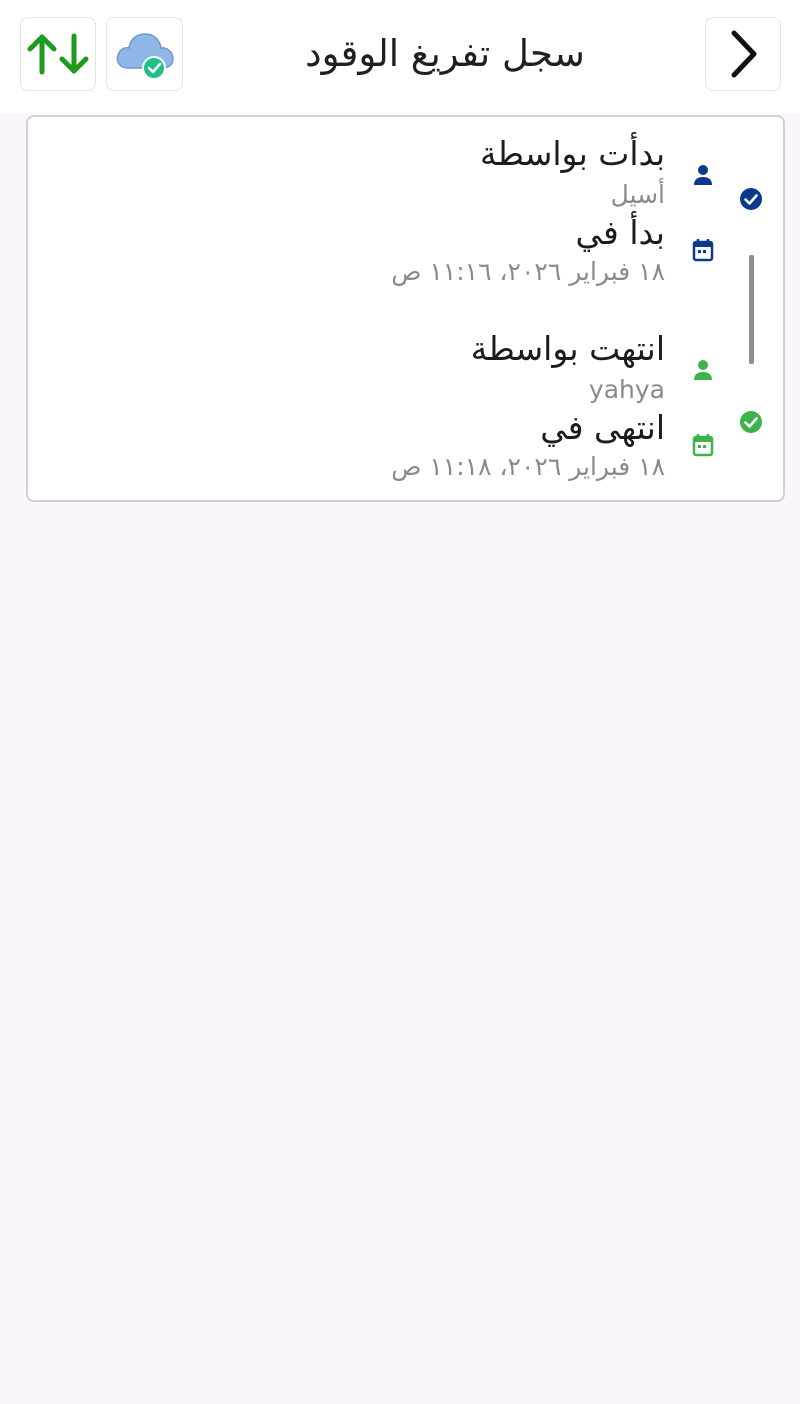 The width and height of the screenshot is (800, 1404). What do you see at coordinates (637, 194) in the screenshot?
I see `started-by-value: أسيل` at bounding box center [637, 194].